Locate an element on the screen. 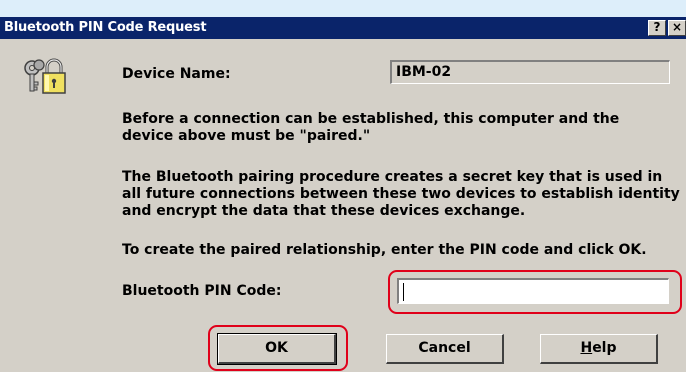 The image size is (686, 372). help-button-mnemonic: H is located at coordinates (586, 348).